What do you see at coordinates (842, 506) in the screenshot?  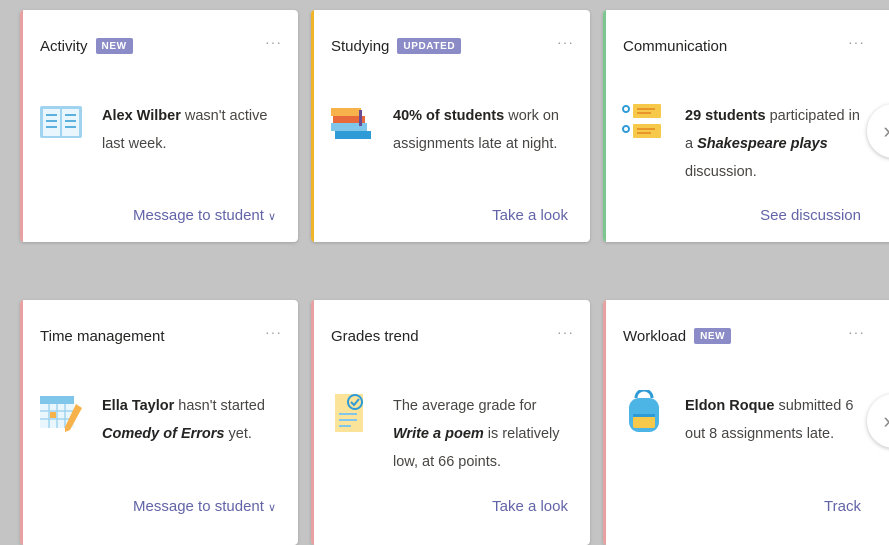 I see `track-link: Track` at bounding box center [842, 506].